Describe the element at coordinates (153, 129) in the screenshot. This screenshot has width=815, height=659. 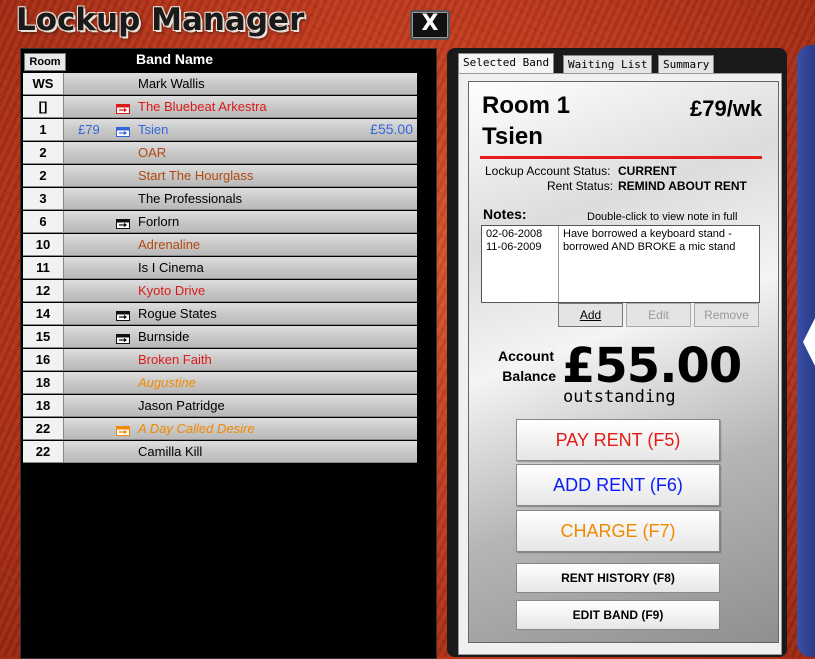
I see `row-band-name: Tsien` at that location.